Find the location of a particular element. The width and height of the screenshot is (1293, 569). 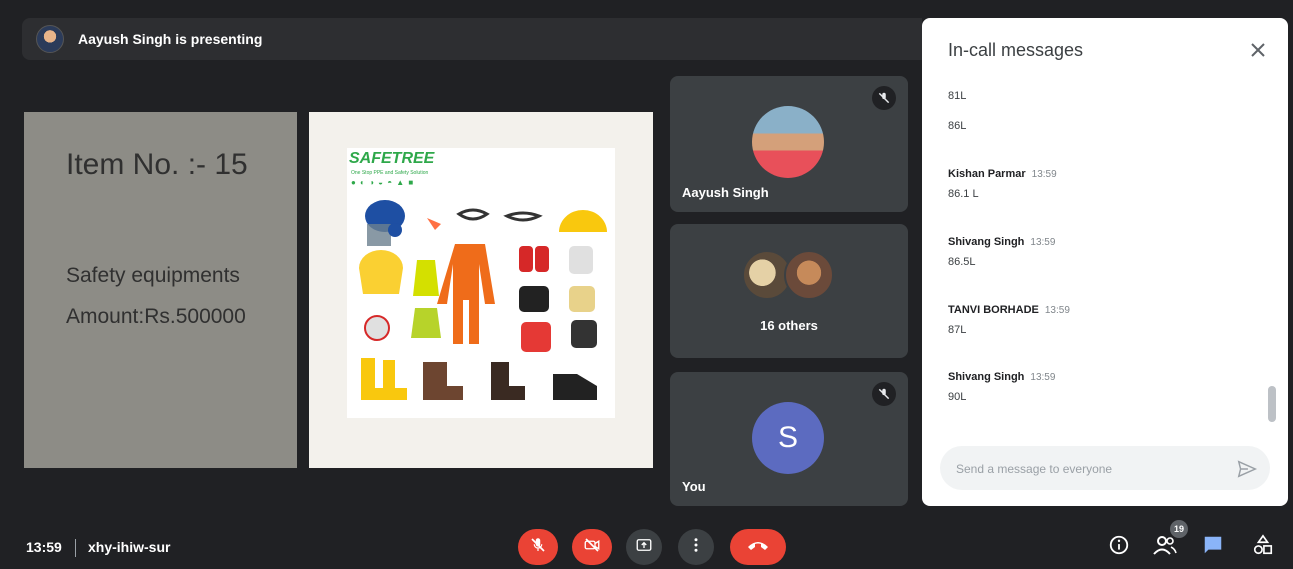

present-now-button is located at coordinates (644, 547).